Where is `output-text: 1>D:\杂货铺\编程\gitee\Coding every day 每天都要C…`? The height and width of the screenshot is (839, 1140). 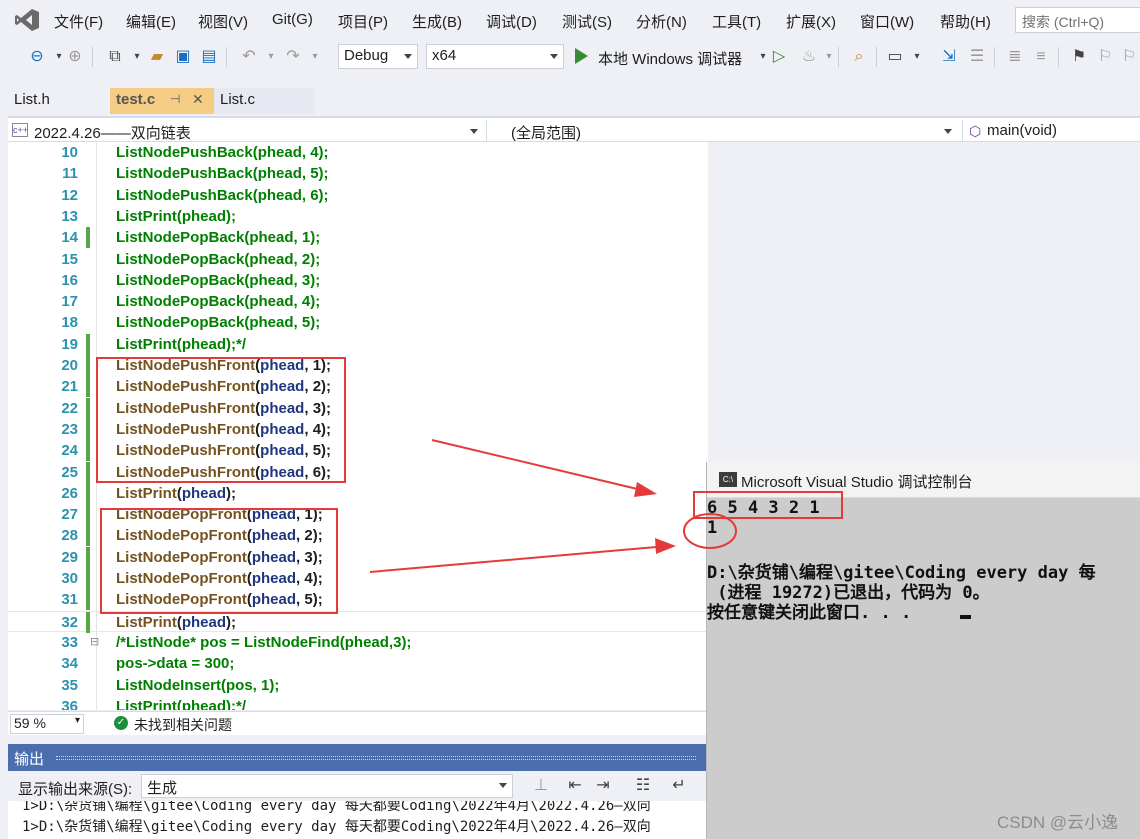
output-text: 1>D:\杂货铺\编程\gitee\Coding every day 每天都要C… is located at coordinates (358, 820).